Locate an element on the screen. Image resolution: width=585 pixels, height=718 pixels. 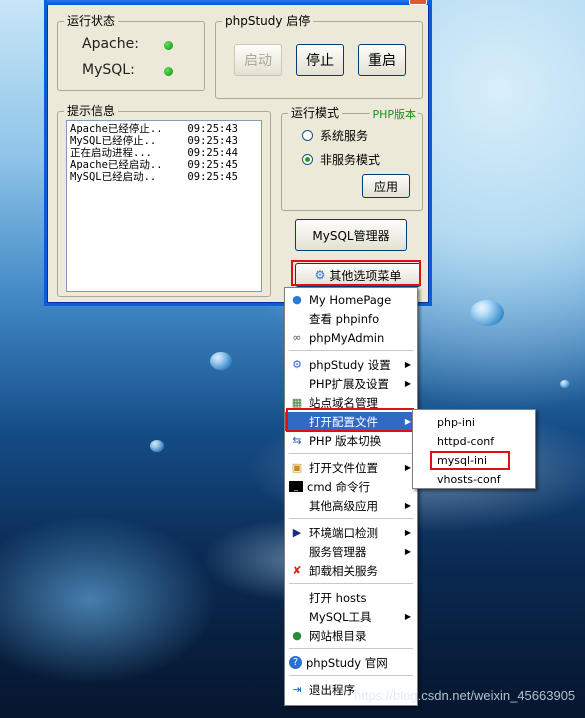
menu-item-cmd: _ cmd 命令行 is located at coordinates (351, 486).